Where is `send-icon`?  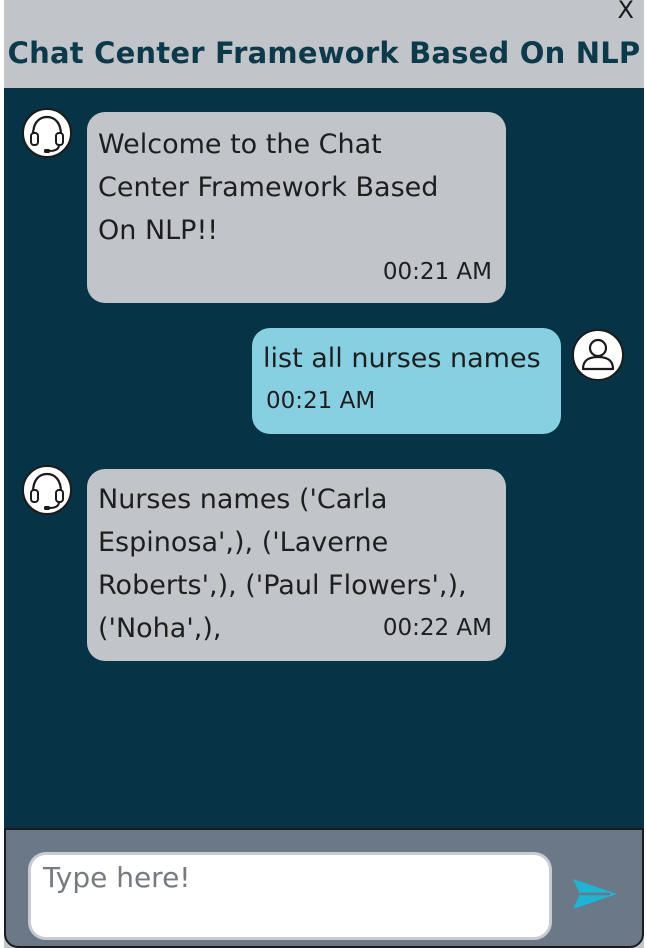
send-icon is located at coordinates (595, 894).